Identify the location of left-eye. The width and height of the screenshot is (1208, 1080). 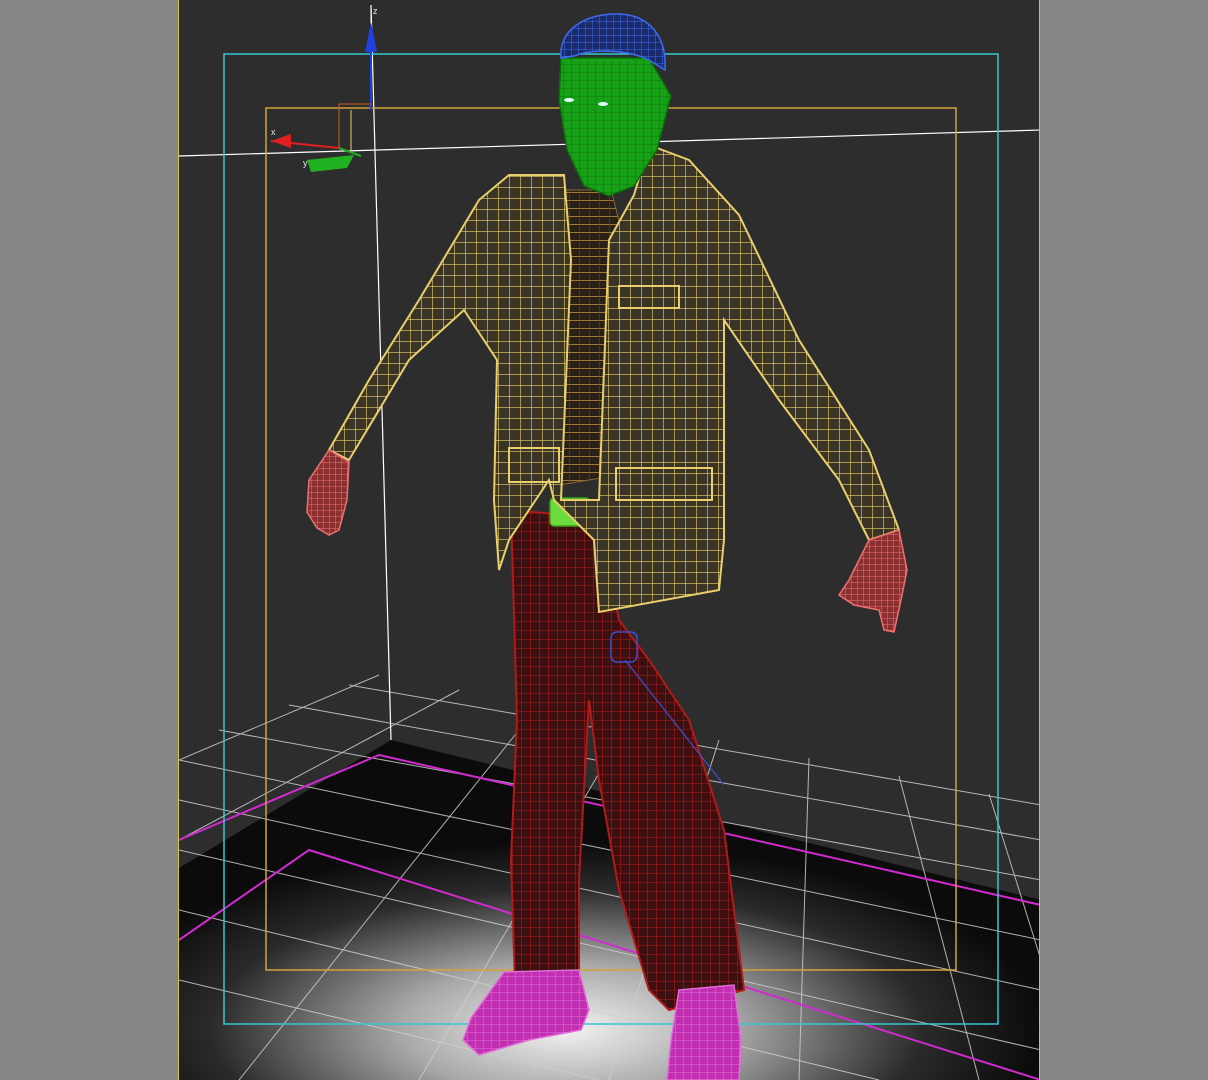
(569, 100).